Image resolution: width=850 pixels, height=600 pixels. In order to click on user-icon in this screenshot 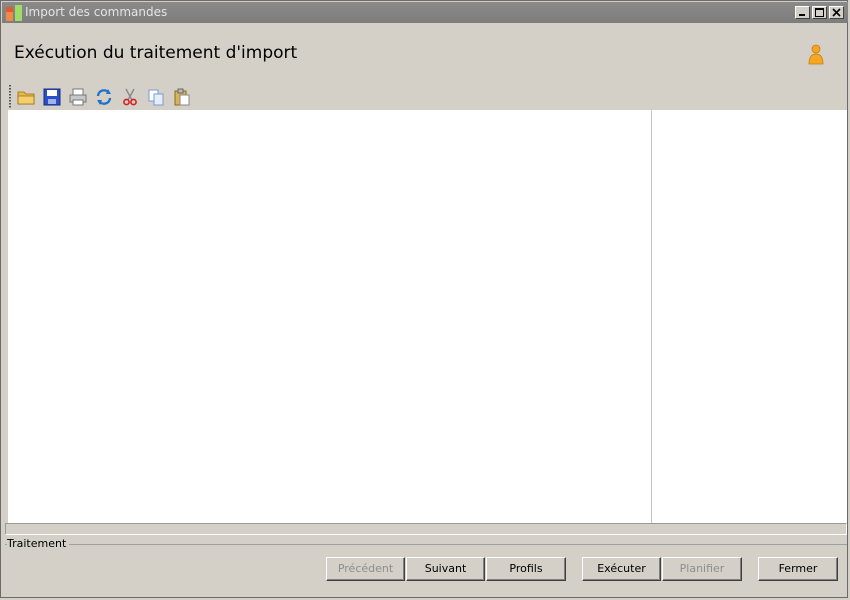, I will do `click(816, 55)`.